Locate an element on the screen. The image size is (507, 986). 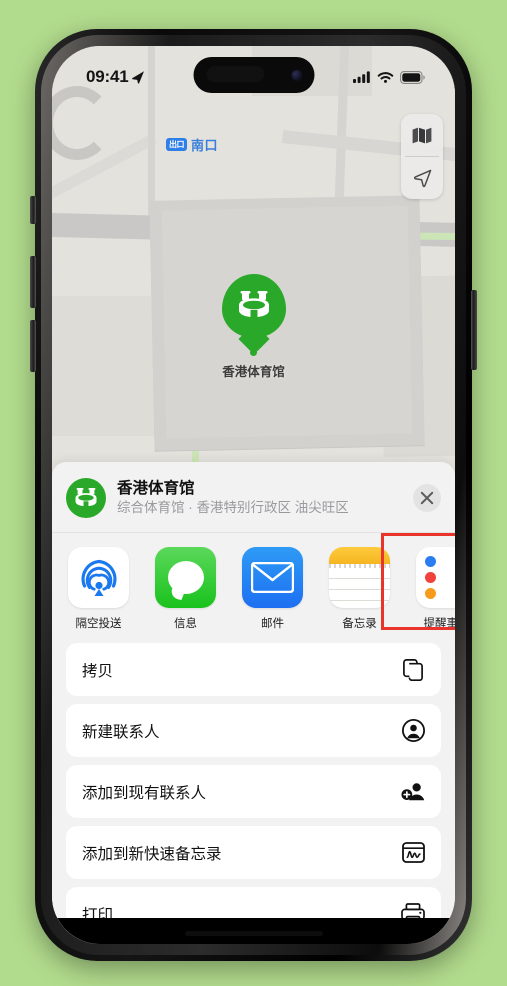
reminders-icon is located at coordinates (435, 577).